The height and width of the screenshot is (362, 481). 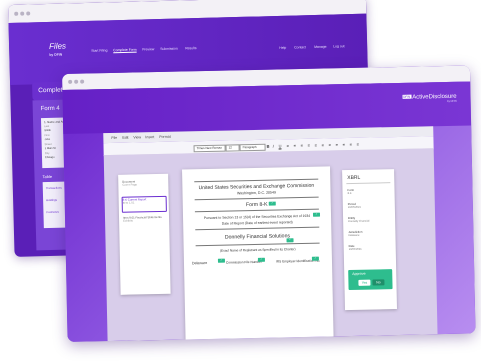 I want to click on nav-preview: Preview, so click(x=148, y=49).